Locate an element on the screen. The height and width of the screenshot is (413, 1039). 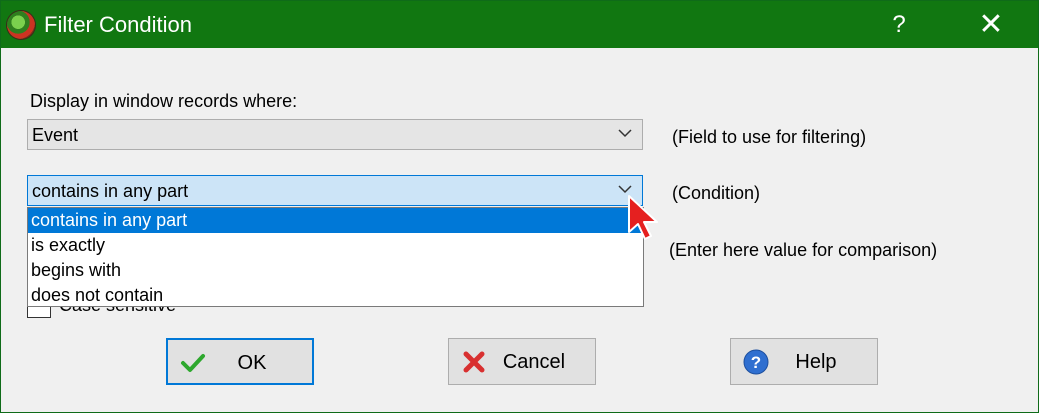
condition-select: contains in any part is located at coordinates (335, 190).